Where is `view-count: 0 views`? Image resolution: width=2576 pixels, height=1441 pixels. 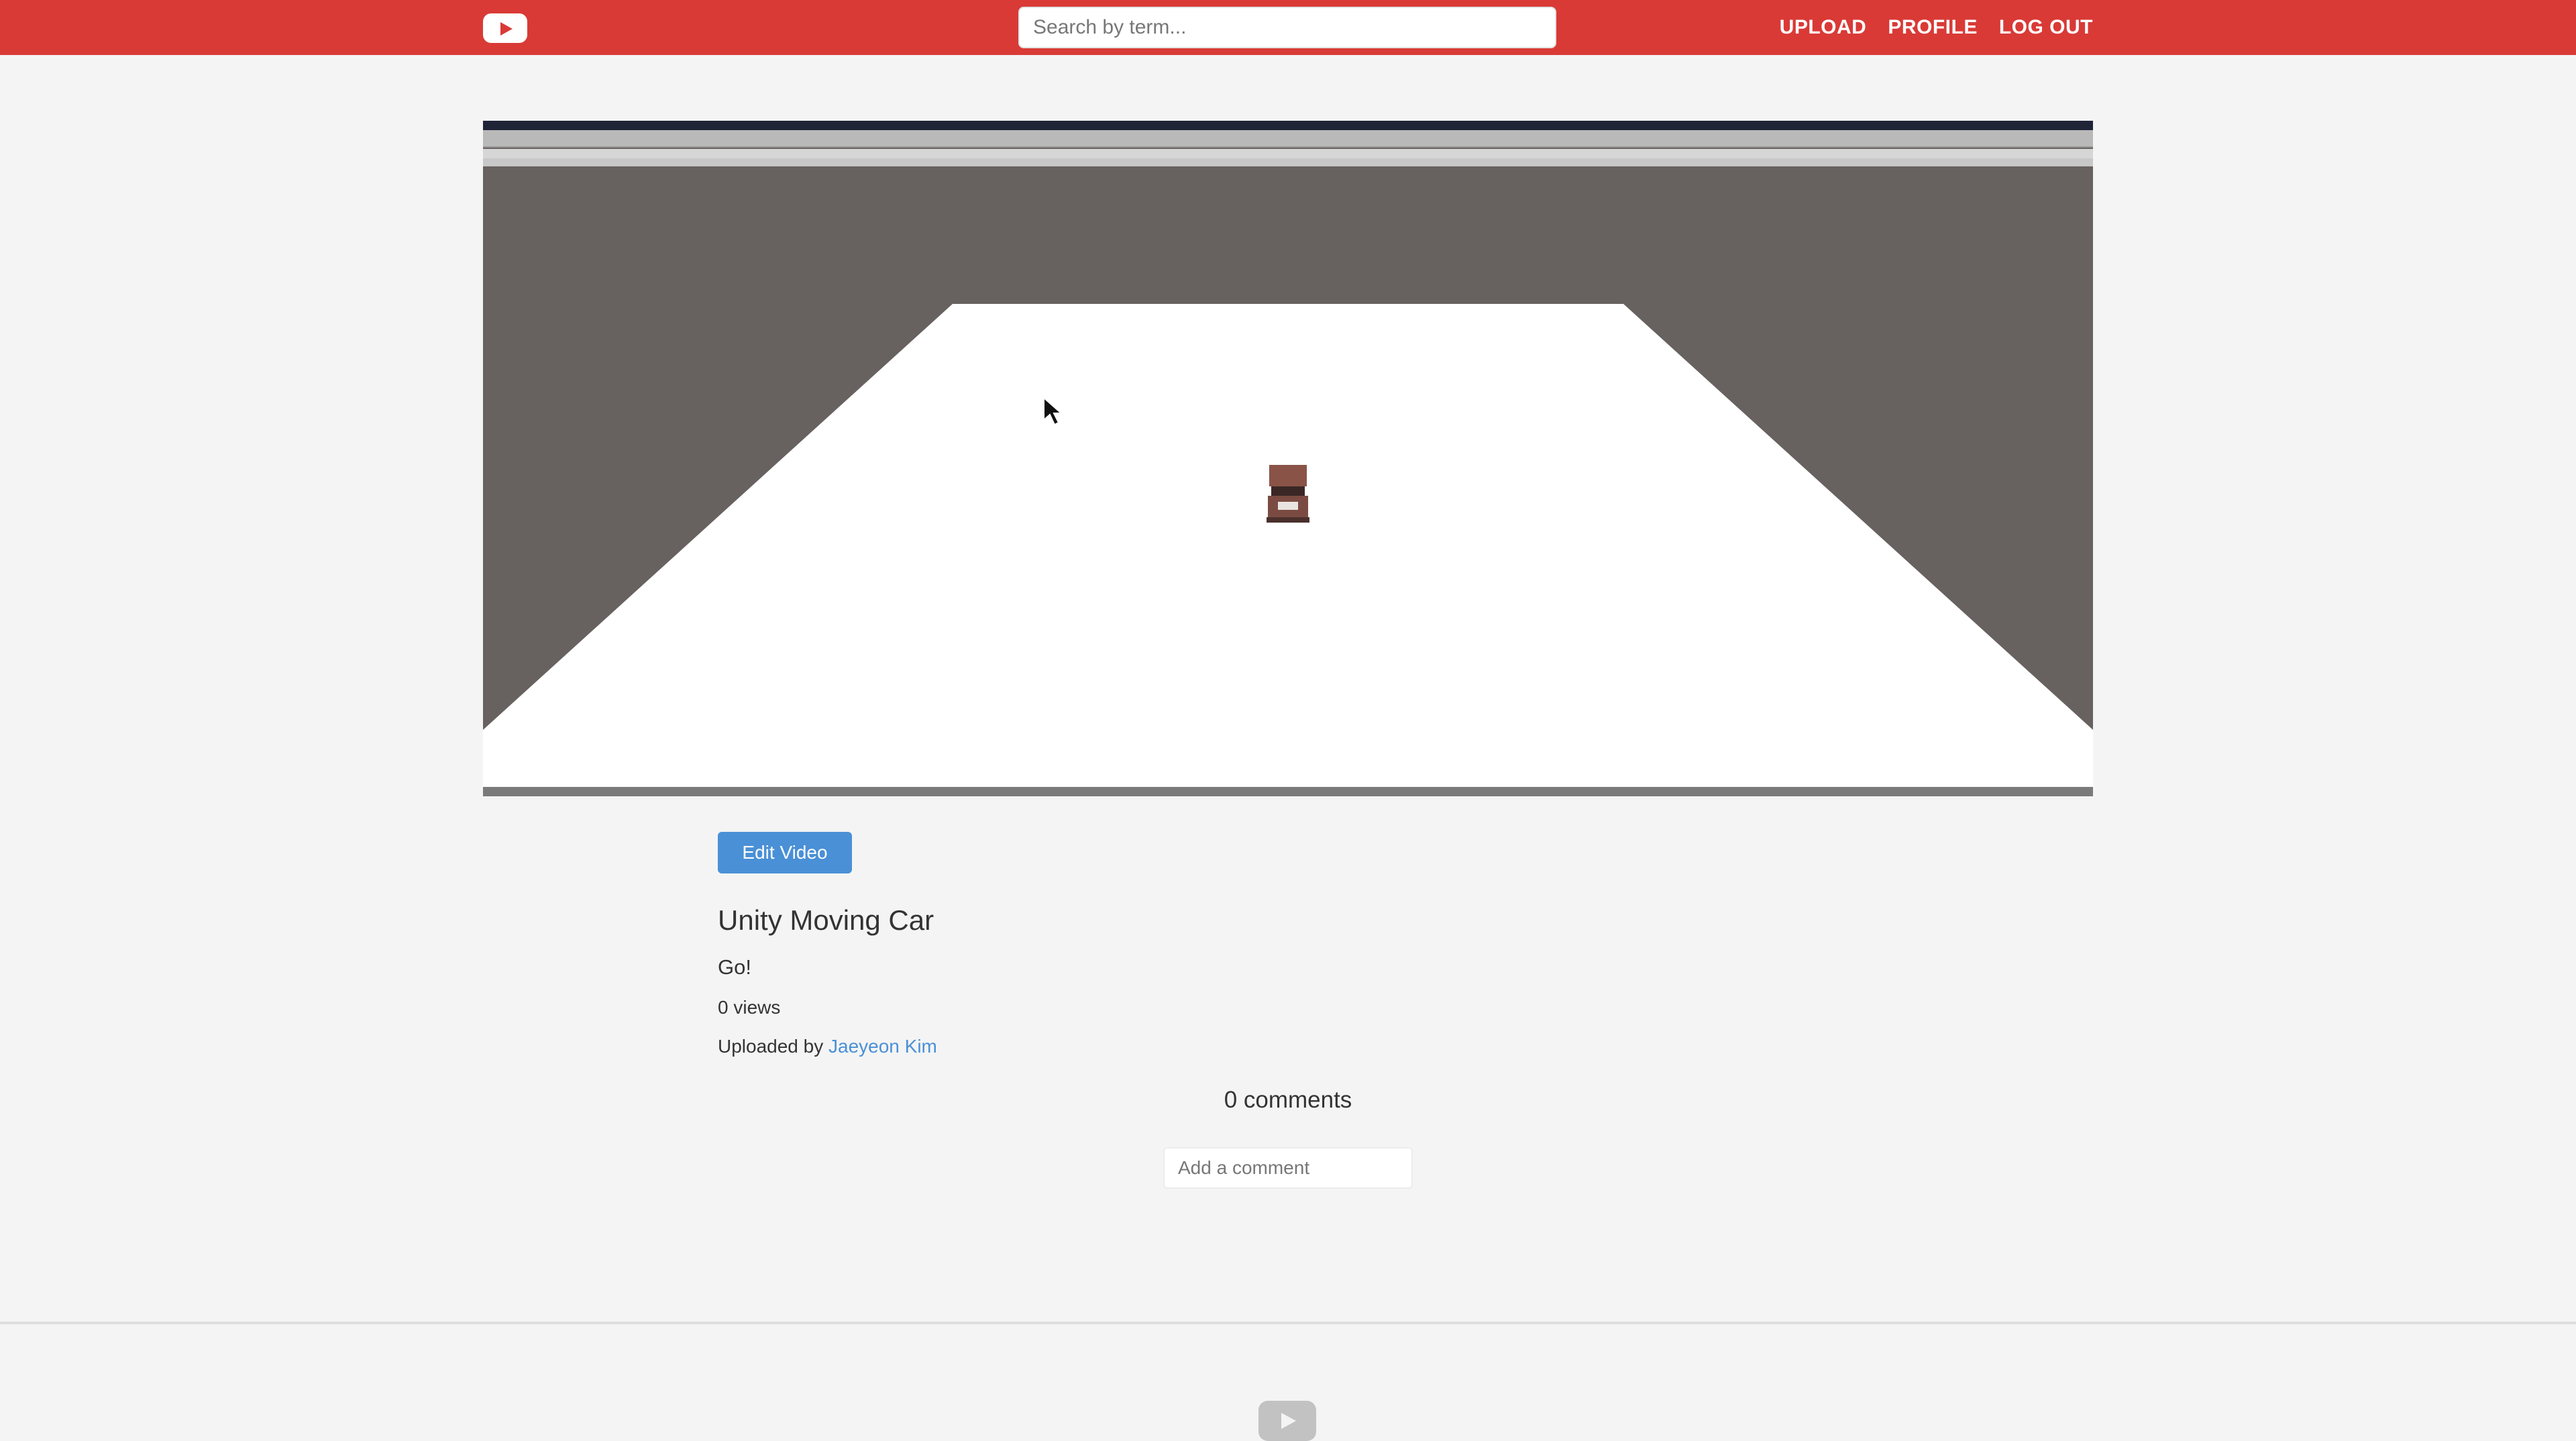 view-count: 0 views is located at coordinates (749, 1007).